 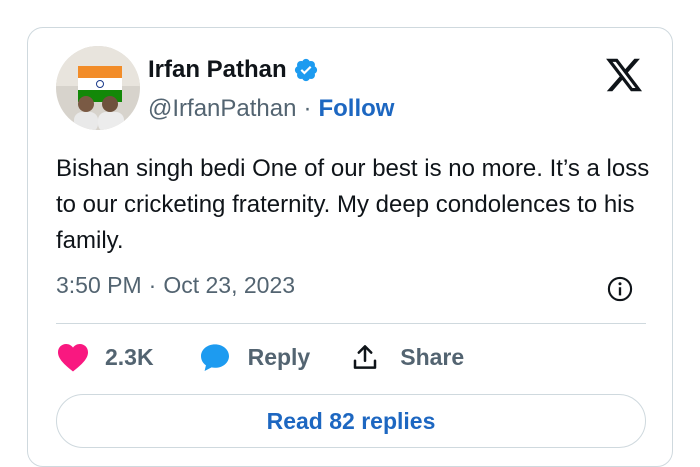 I want to click on avatar-photo, so click(x=98, y=88).